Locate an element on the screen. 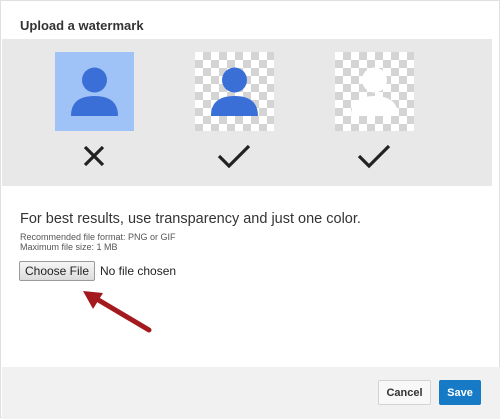 This screenshot has height=419, width=500. size-note: Maximum file size: 1 MB is located at coordinates (69, 247).